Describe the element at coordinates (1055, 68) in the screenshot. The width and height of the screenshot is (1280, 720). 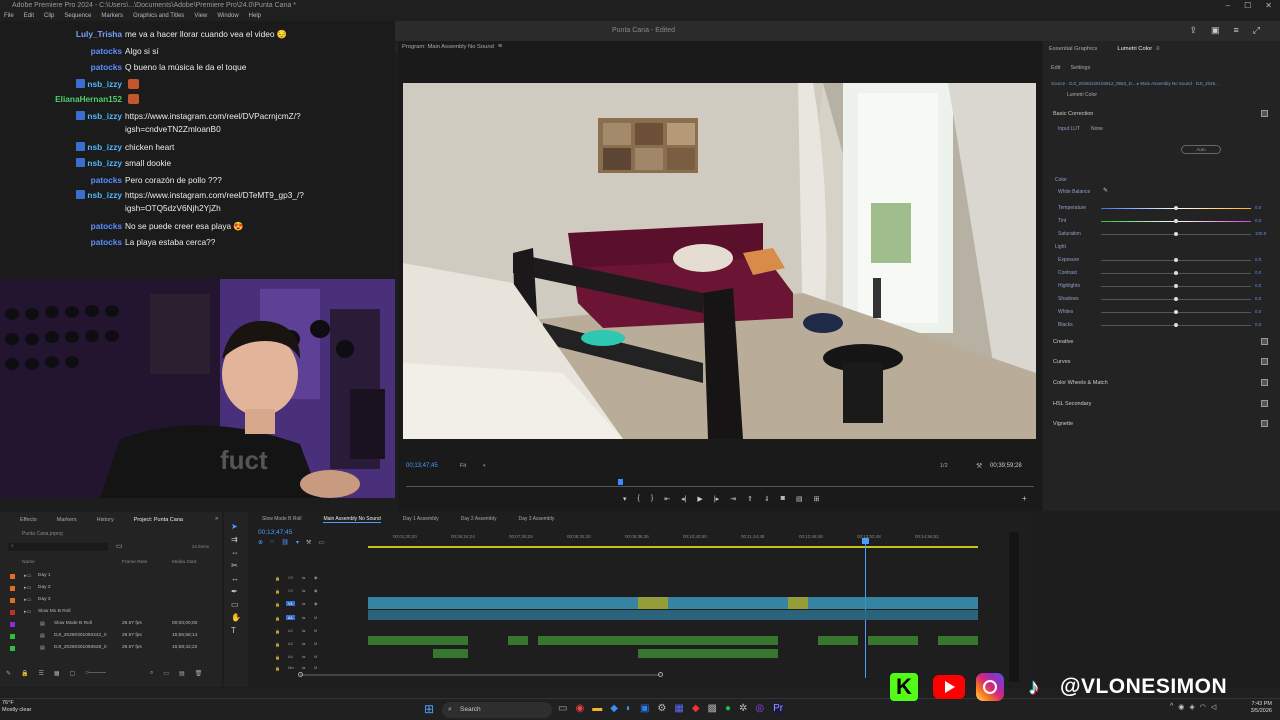
I see `lumetri-subtab: Edit` at that location.